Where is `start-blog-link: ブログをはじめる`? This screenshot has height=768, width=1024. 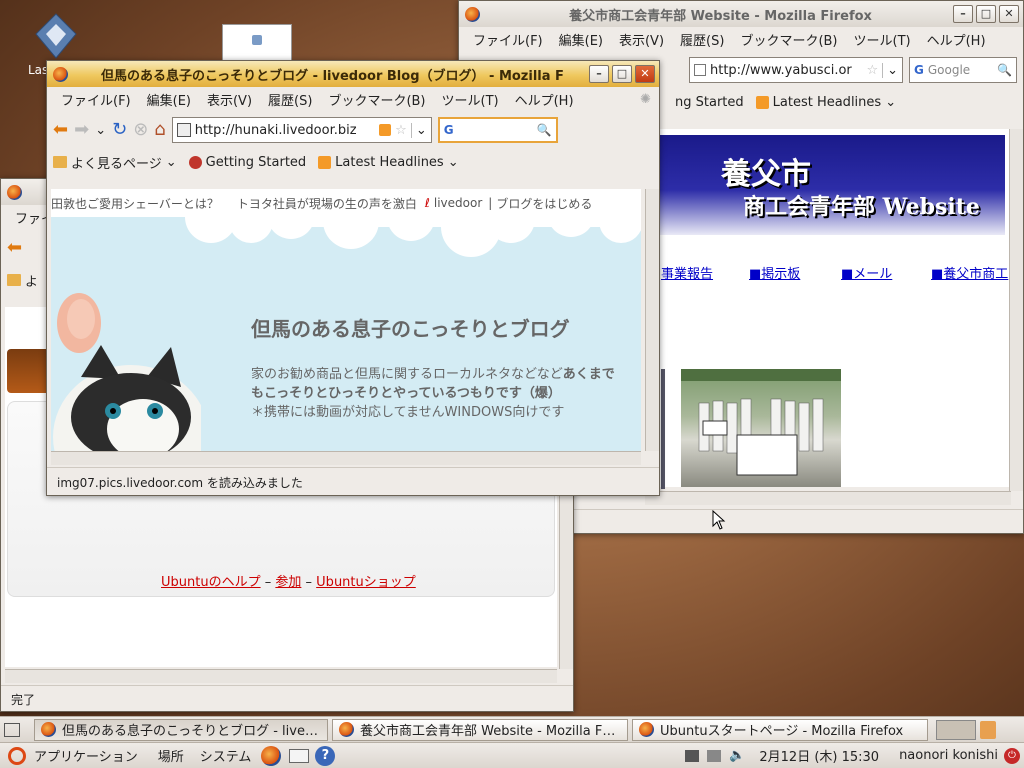
start-blog-link: ブログをはじめる is located at coordinates (544, 203).